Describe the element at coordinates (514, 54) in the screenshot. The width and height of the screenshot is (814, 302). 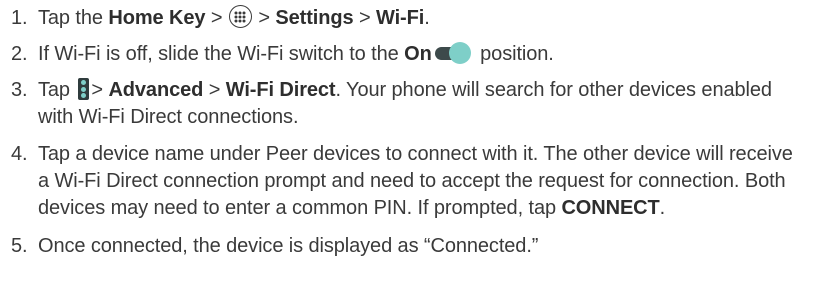
I see `step-text-segment: position.` at that location.